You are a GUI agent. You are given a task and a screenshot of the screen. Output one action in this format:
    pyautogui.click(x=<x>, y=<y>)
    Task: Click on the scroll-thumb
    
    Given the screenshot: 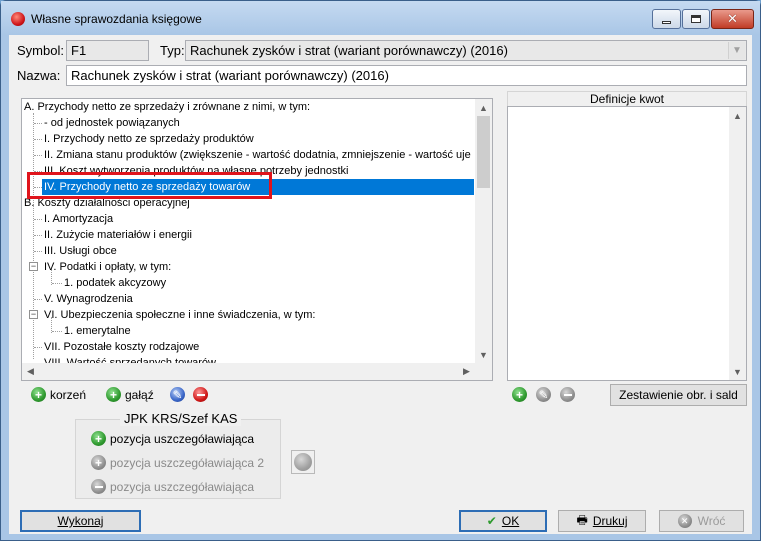 What is the action you would take?
    pyautogui.click(x=483, y=152)
    